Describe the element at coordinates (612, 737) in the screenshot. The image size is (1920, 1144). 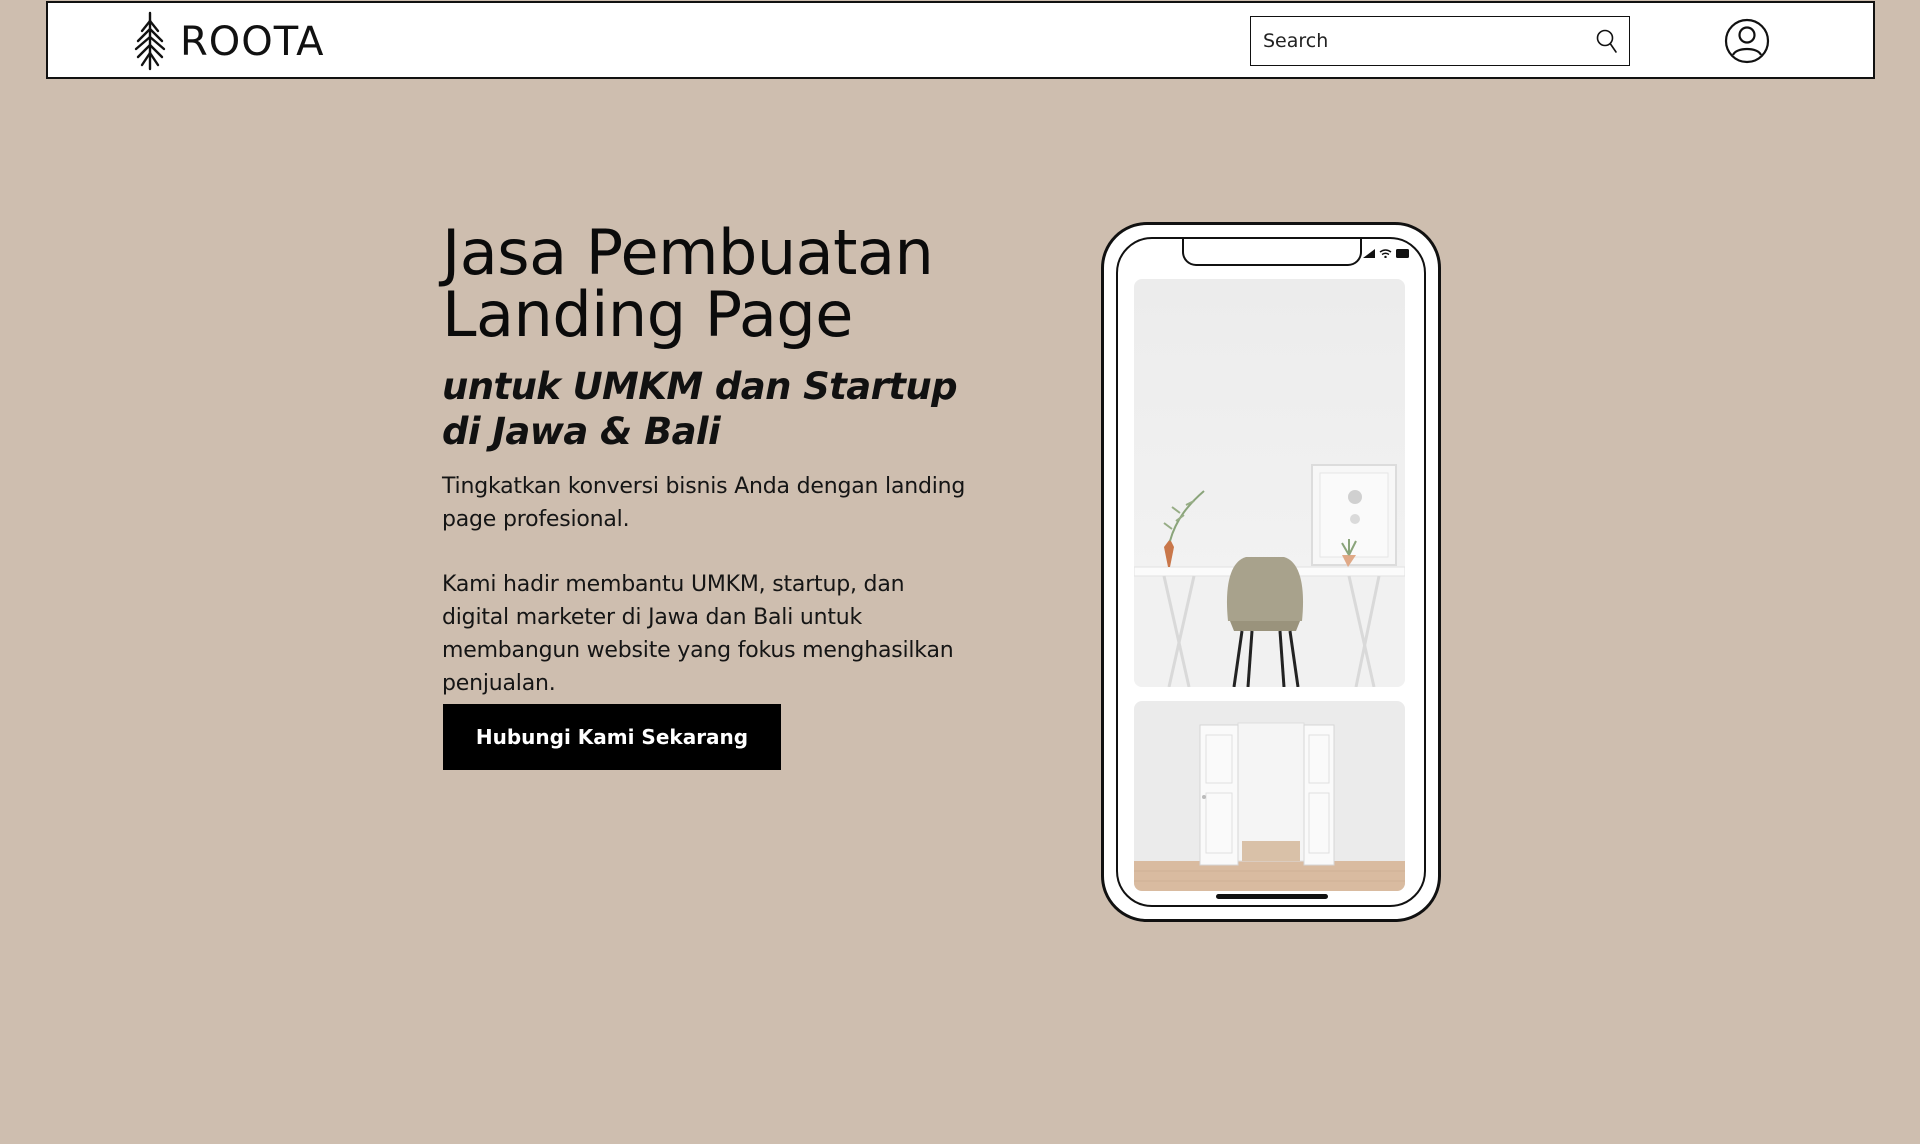
I see `contact-us-button: Hubungi Kami Sekarang` at that location.